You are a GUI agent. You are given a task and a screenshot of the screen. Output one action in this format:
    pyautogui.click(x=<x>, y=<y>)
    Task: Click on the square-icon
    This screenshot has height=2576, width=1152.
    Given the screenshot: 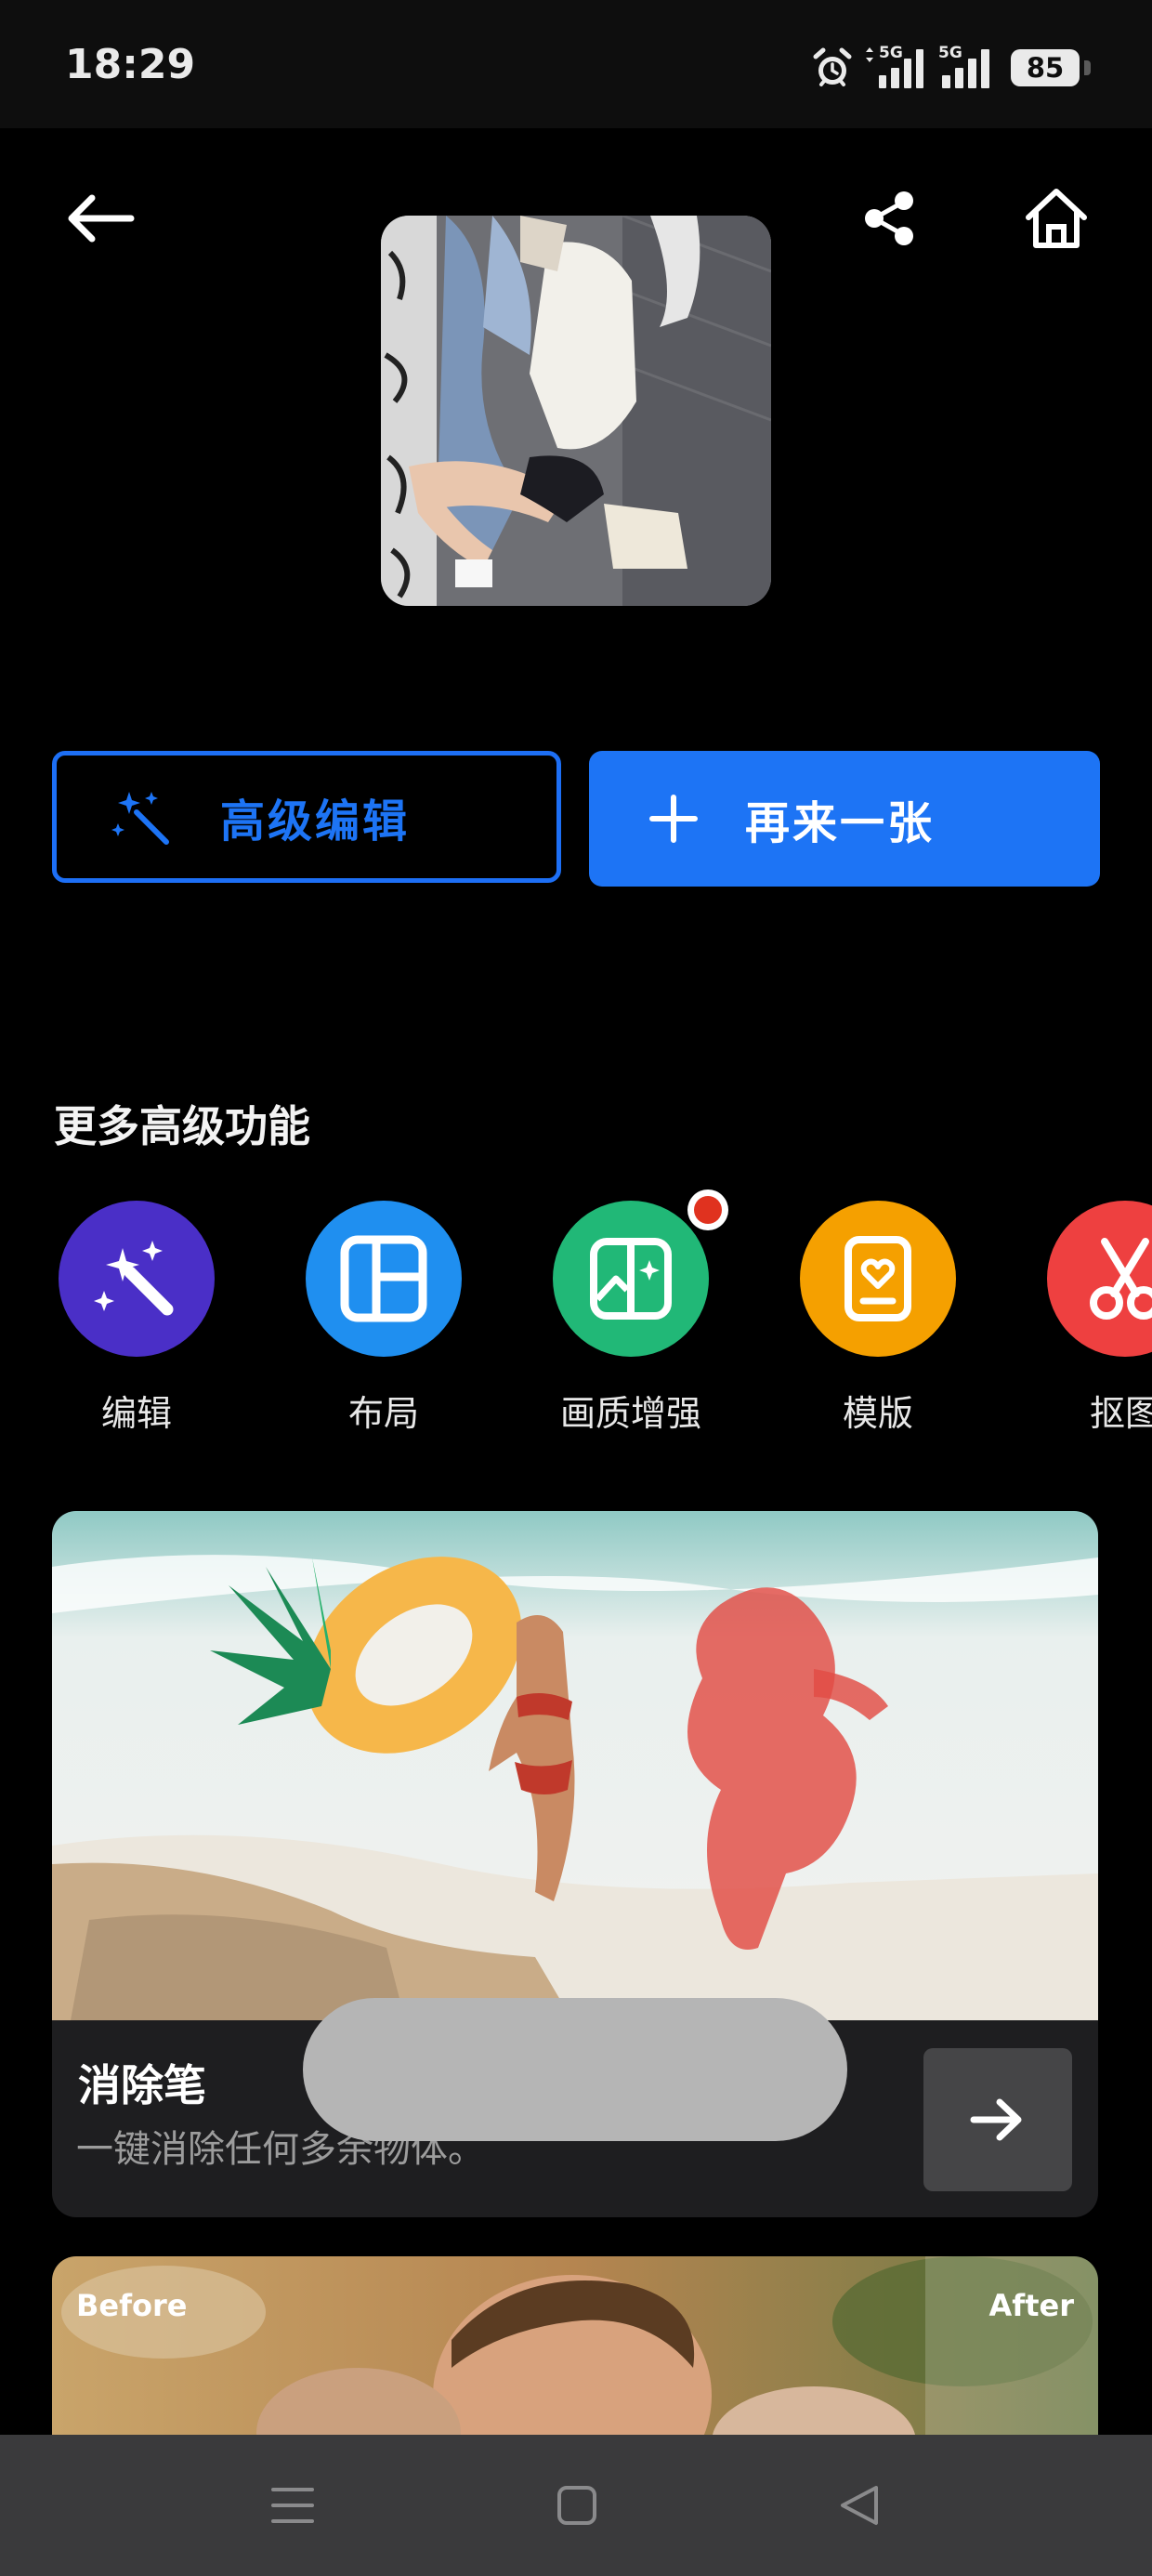 What is the action you would take?
    pyautogui.click(x=576, y=2505)
    